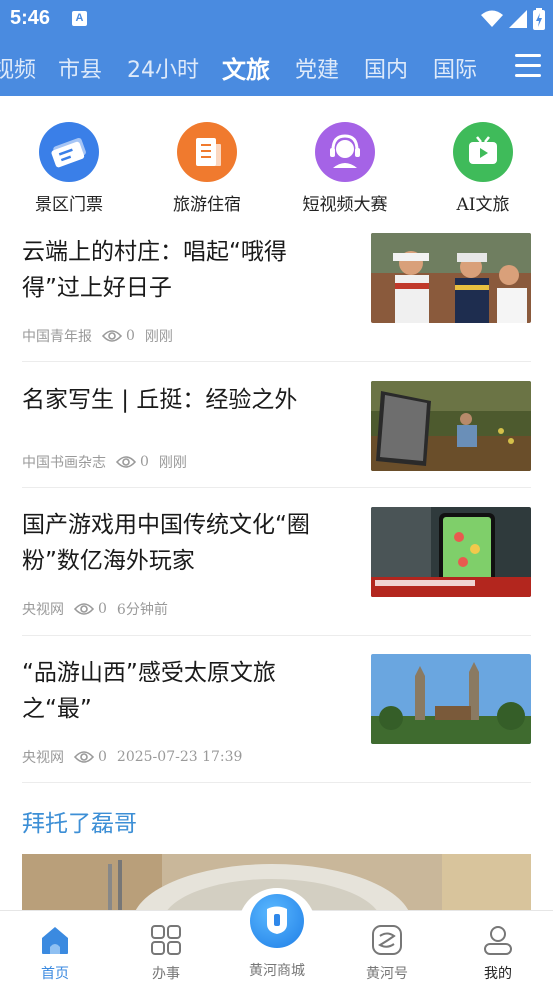  I want to click on nav-mall-label: 黄河商城, so click(277, 971).